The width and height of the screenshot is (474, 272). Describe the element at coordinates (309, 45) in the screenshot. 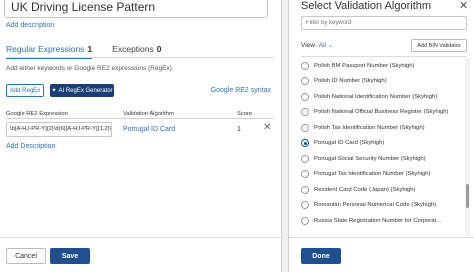

I see `view-label: View:` at that location.